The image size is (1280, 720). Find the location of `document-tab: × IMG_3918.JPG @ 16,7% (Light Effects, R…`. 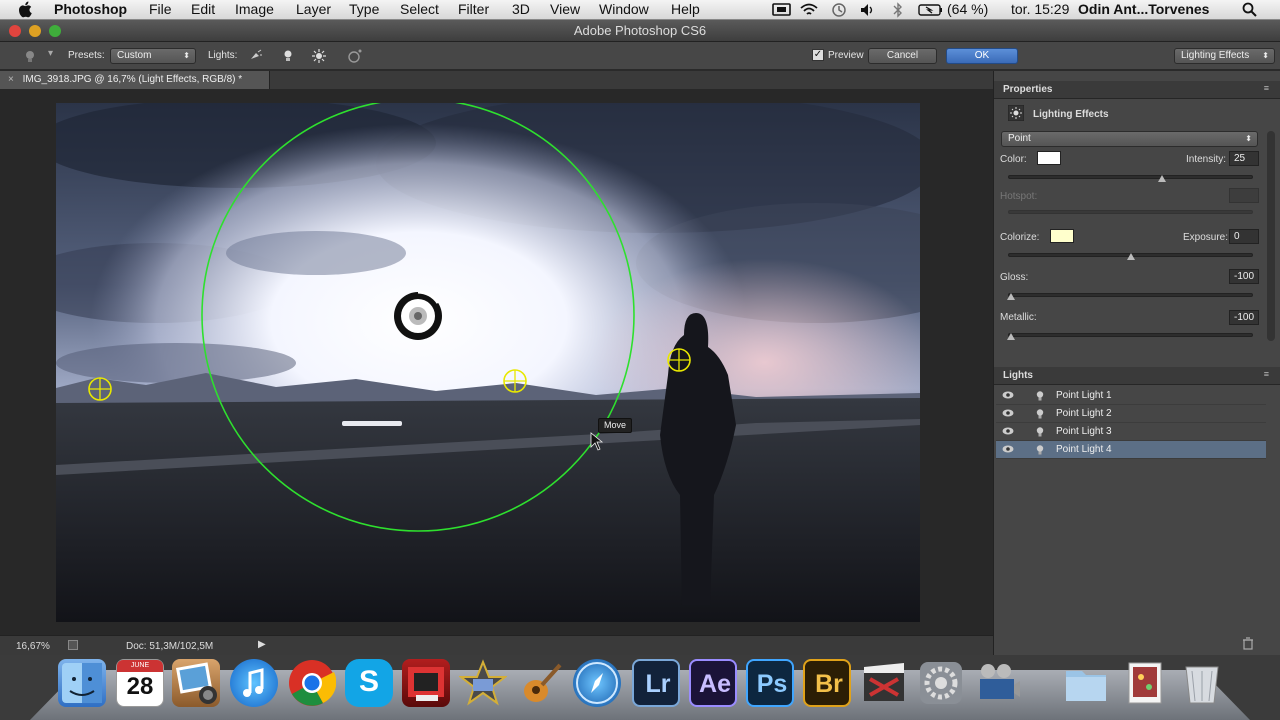

document-tab: × IMG_3918.JPG @ 16,7% (Light Effects, R… is located at coordinates (135, 80).